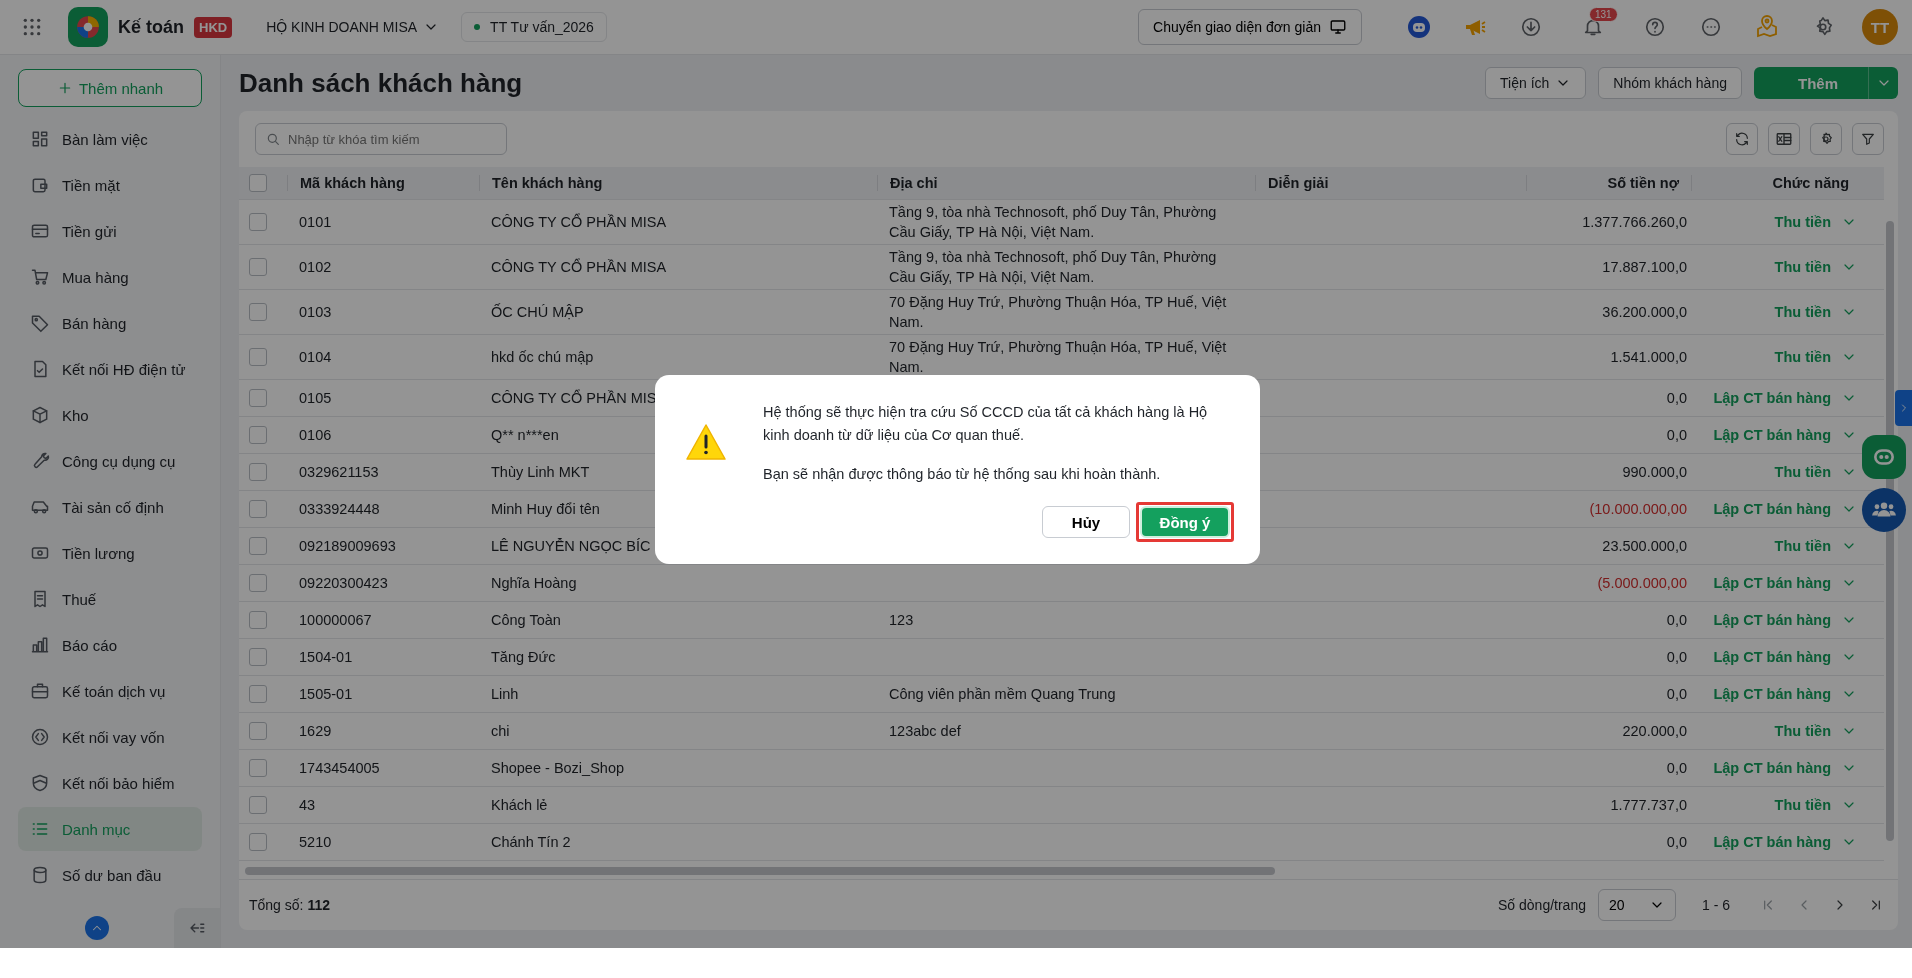  What do you see at coordinates (526, 620) in the screenshot?
I see `table-cell: Công Toàn` at bounding box center [526, 620].